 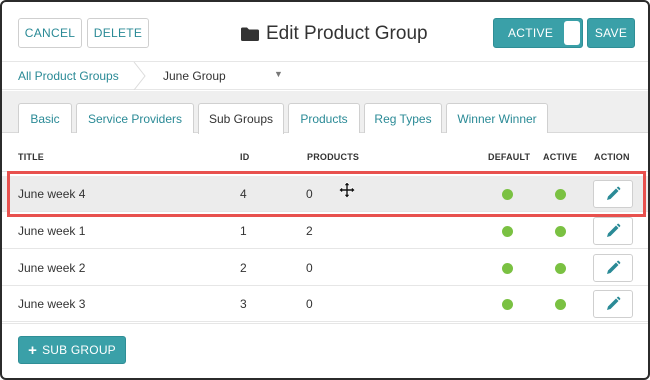 I want to click on row-id: 1, so click(x=243, y=231).